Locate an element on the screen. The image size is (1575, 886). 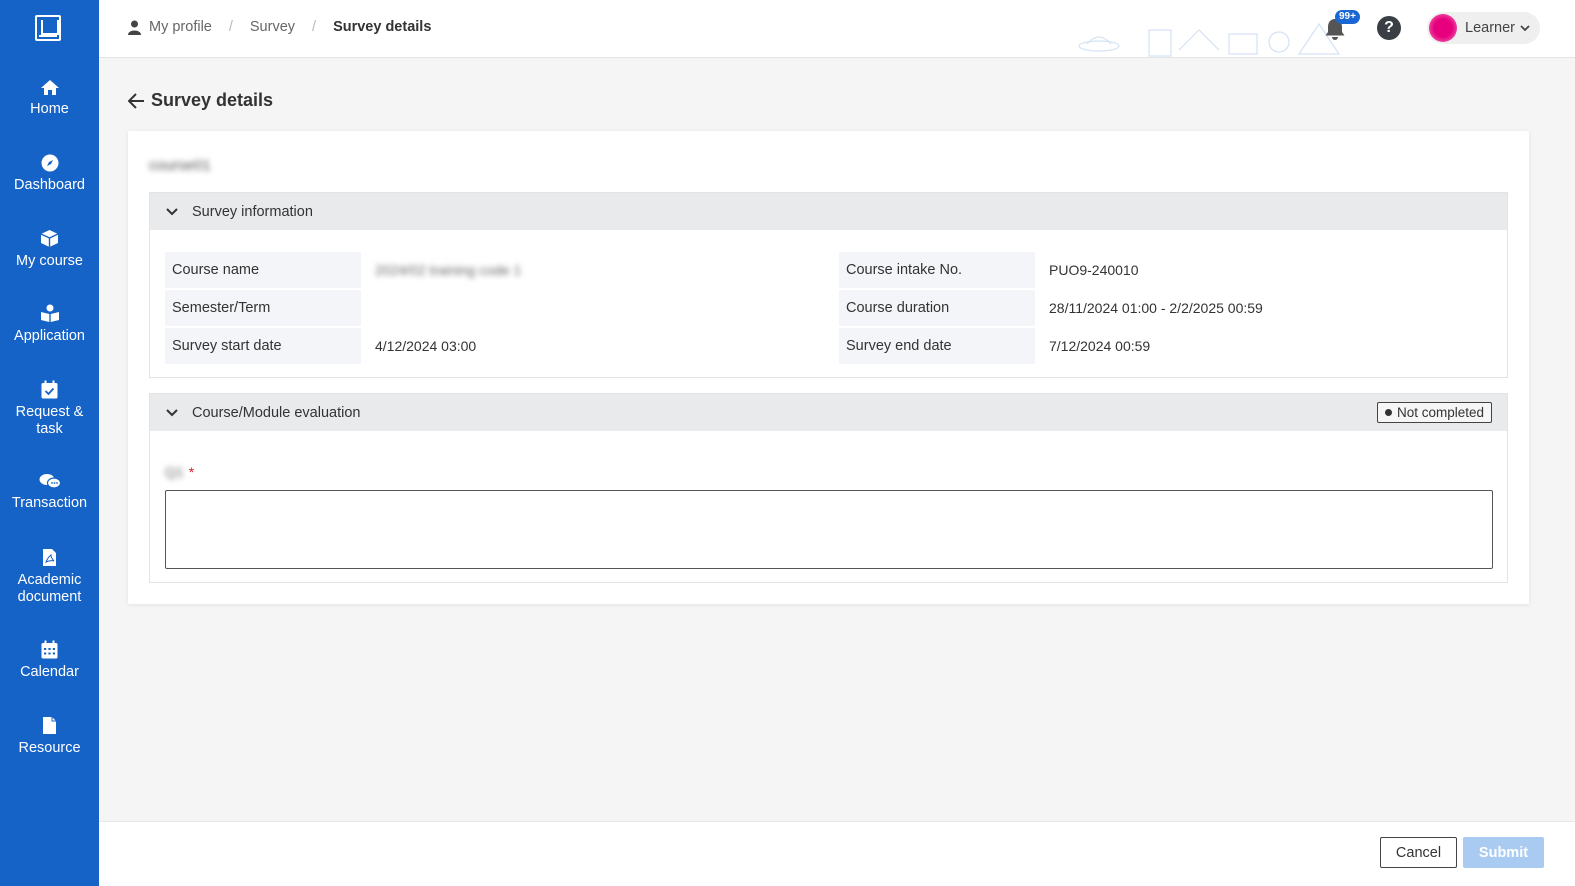
question-label: Q1 * is located at coordinates (179, 472).